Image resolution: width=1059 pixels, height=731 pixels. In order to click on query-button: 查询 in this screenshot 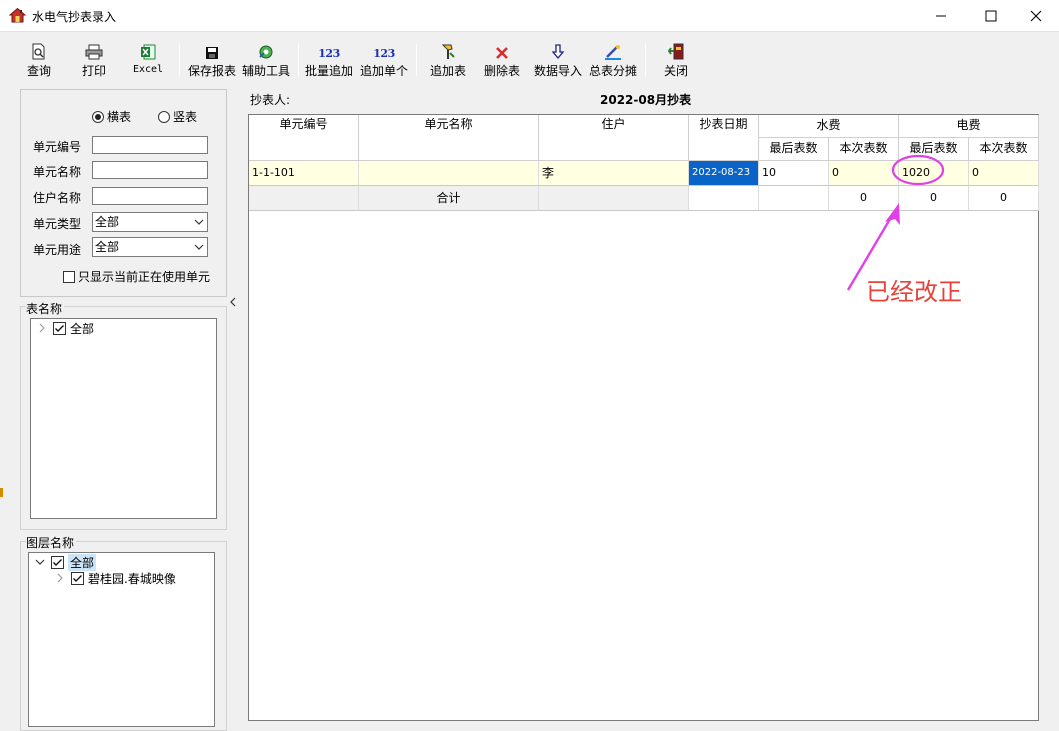, I will do `click(39, 61)`.